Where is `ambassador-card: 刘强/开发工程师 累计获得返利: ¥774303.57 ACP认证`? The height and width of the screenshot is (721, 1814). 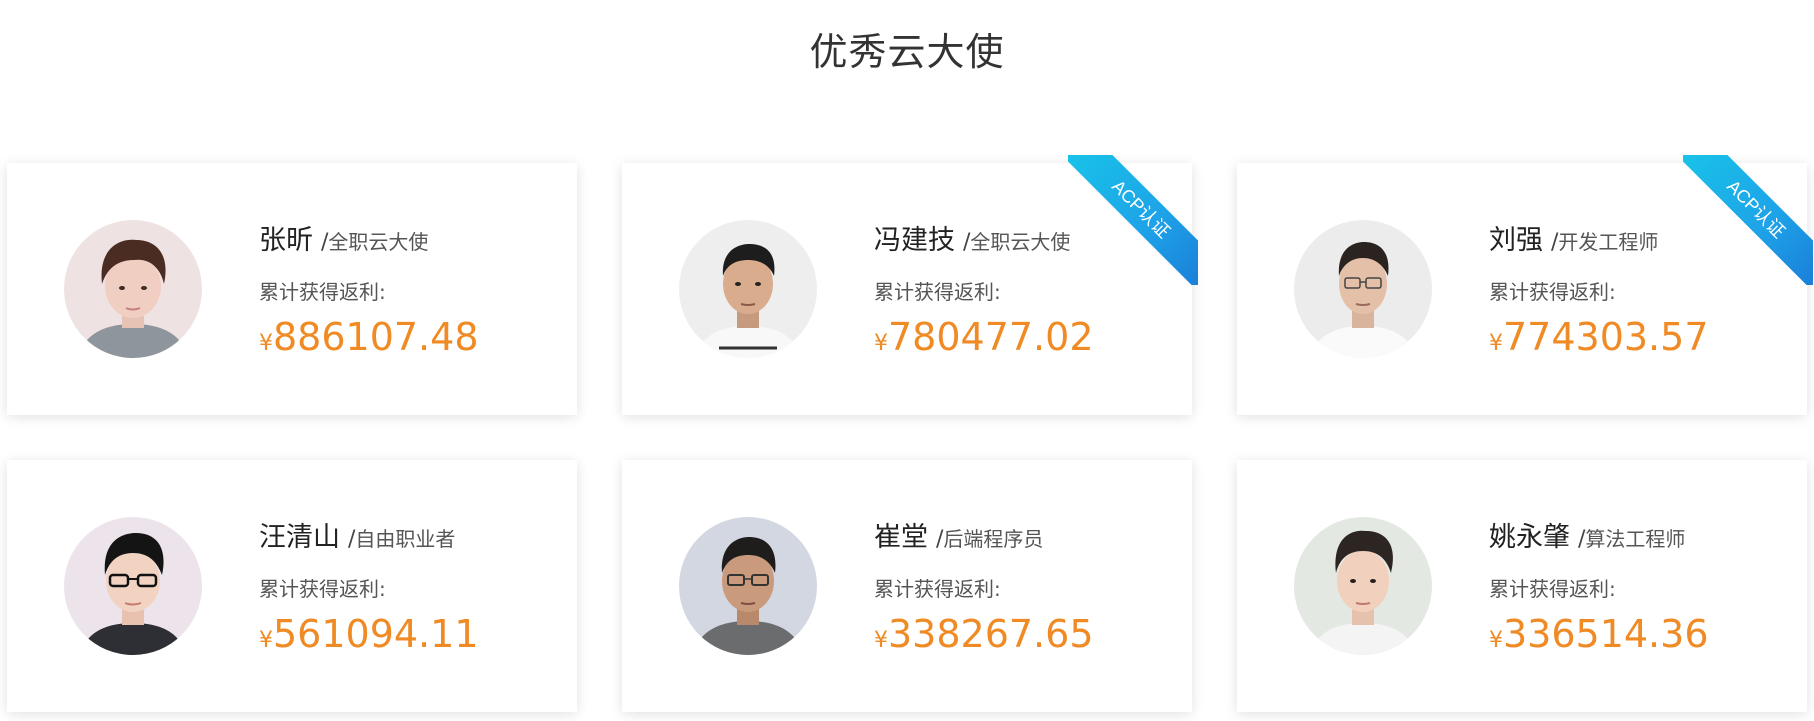 ambassador-card: 刘强/开发工程师 累计获得返利: ¥774303.57 ACP认证 is located at coordinates (1525, 285).